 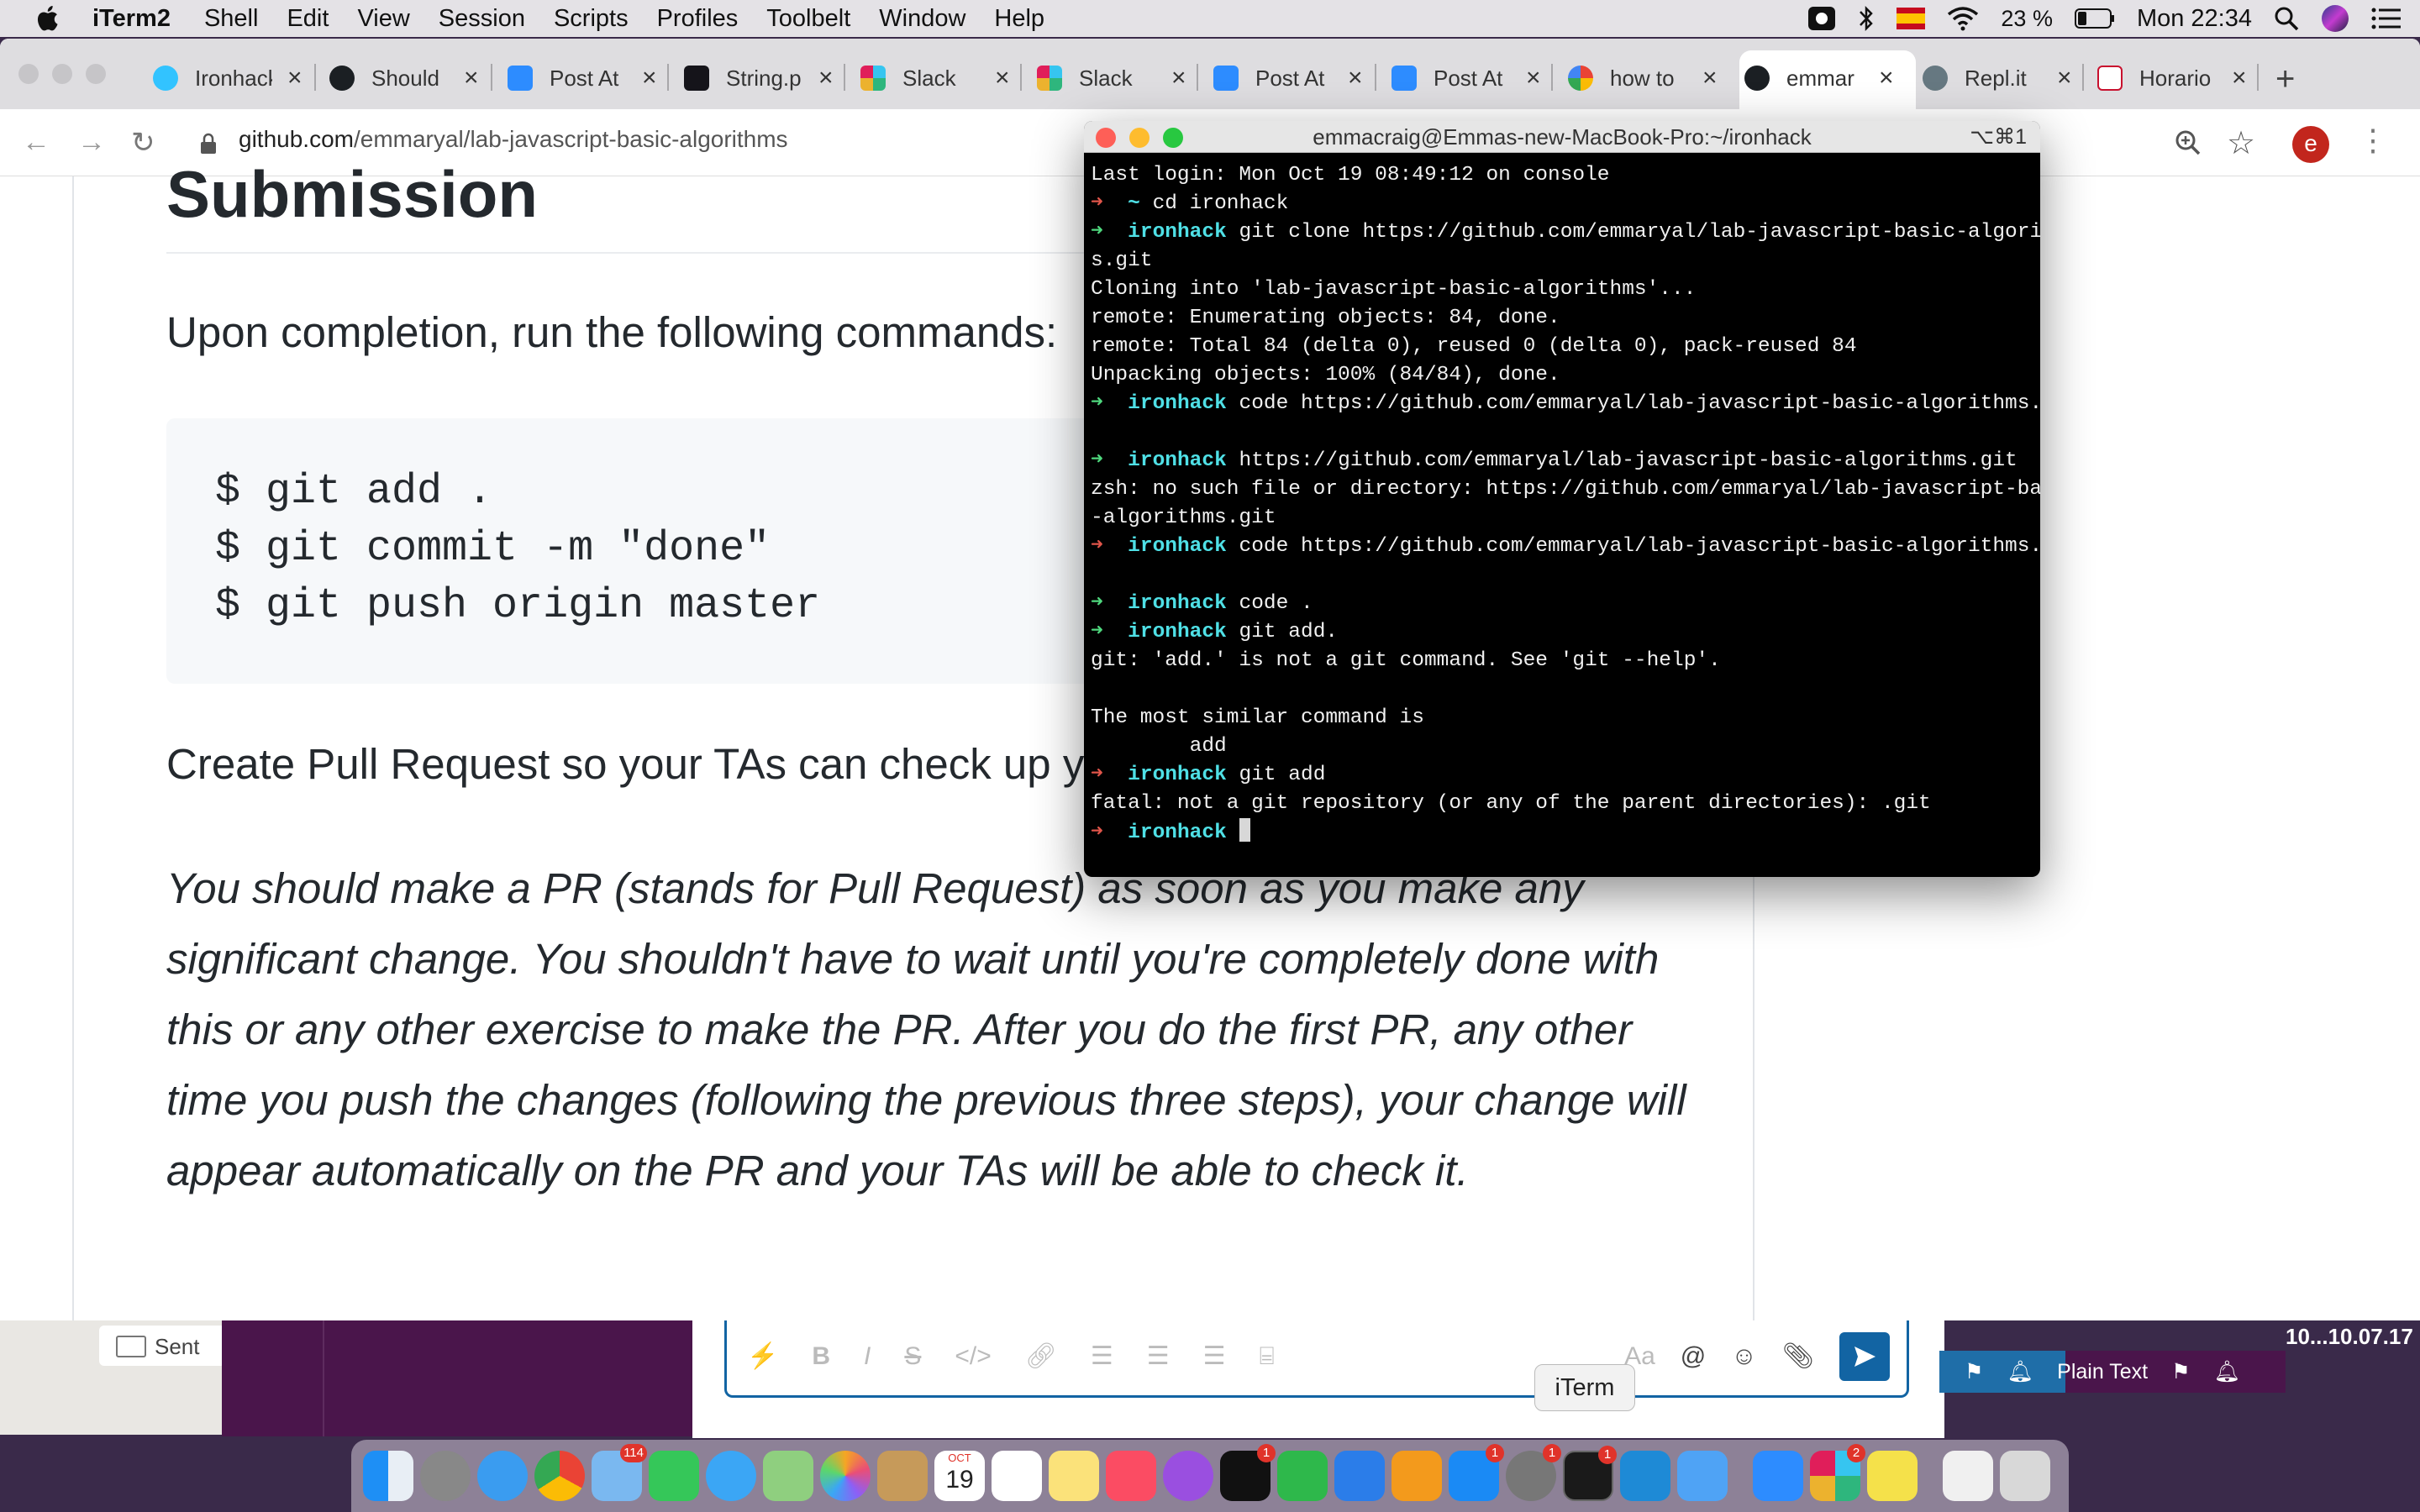 What do you see at coordinates (591, 19) in the screenshot?
I see `menu-scripts: Scripts` at bounding box center [591, 19].